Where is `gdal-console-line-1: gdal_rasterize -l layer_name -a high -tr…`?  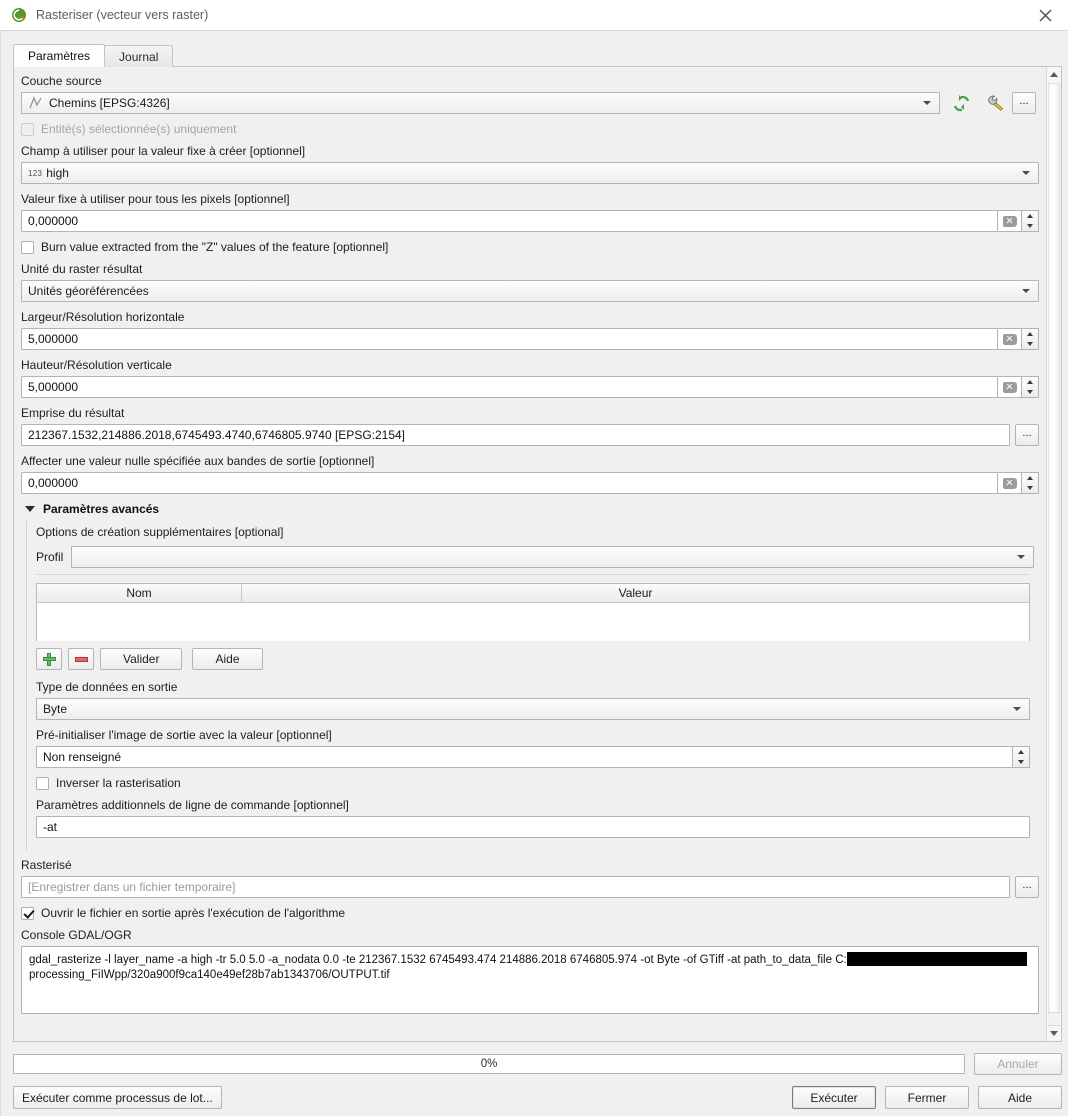
gdal-console-line-1: gdal_rasterize -l layer_name -a high -tr… is located at coordinates (438, 960).